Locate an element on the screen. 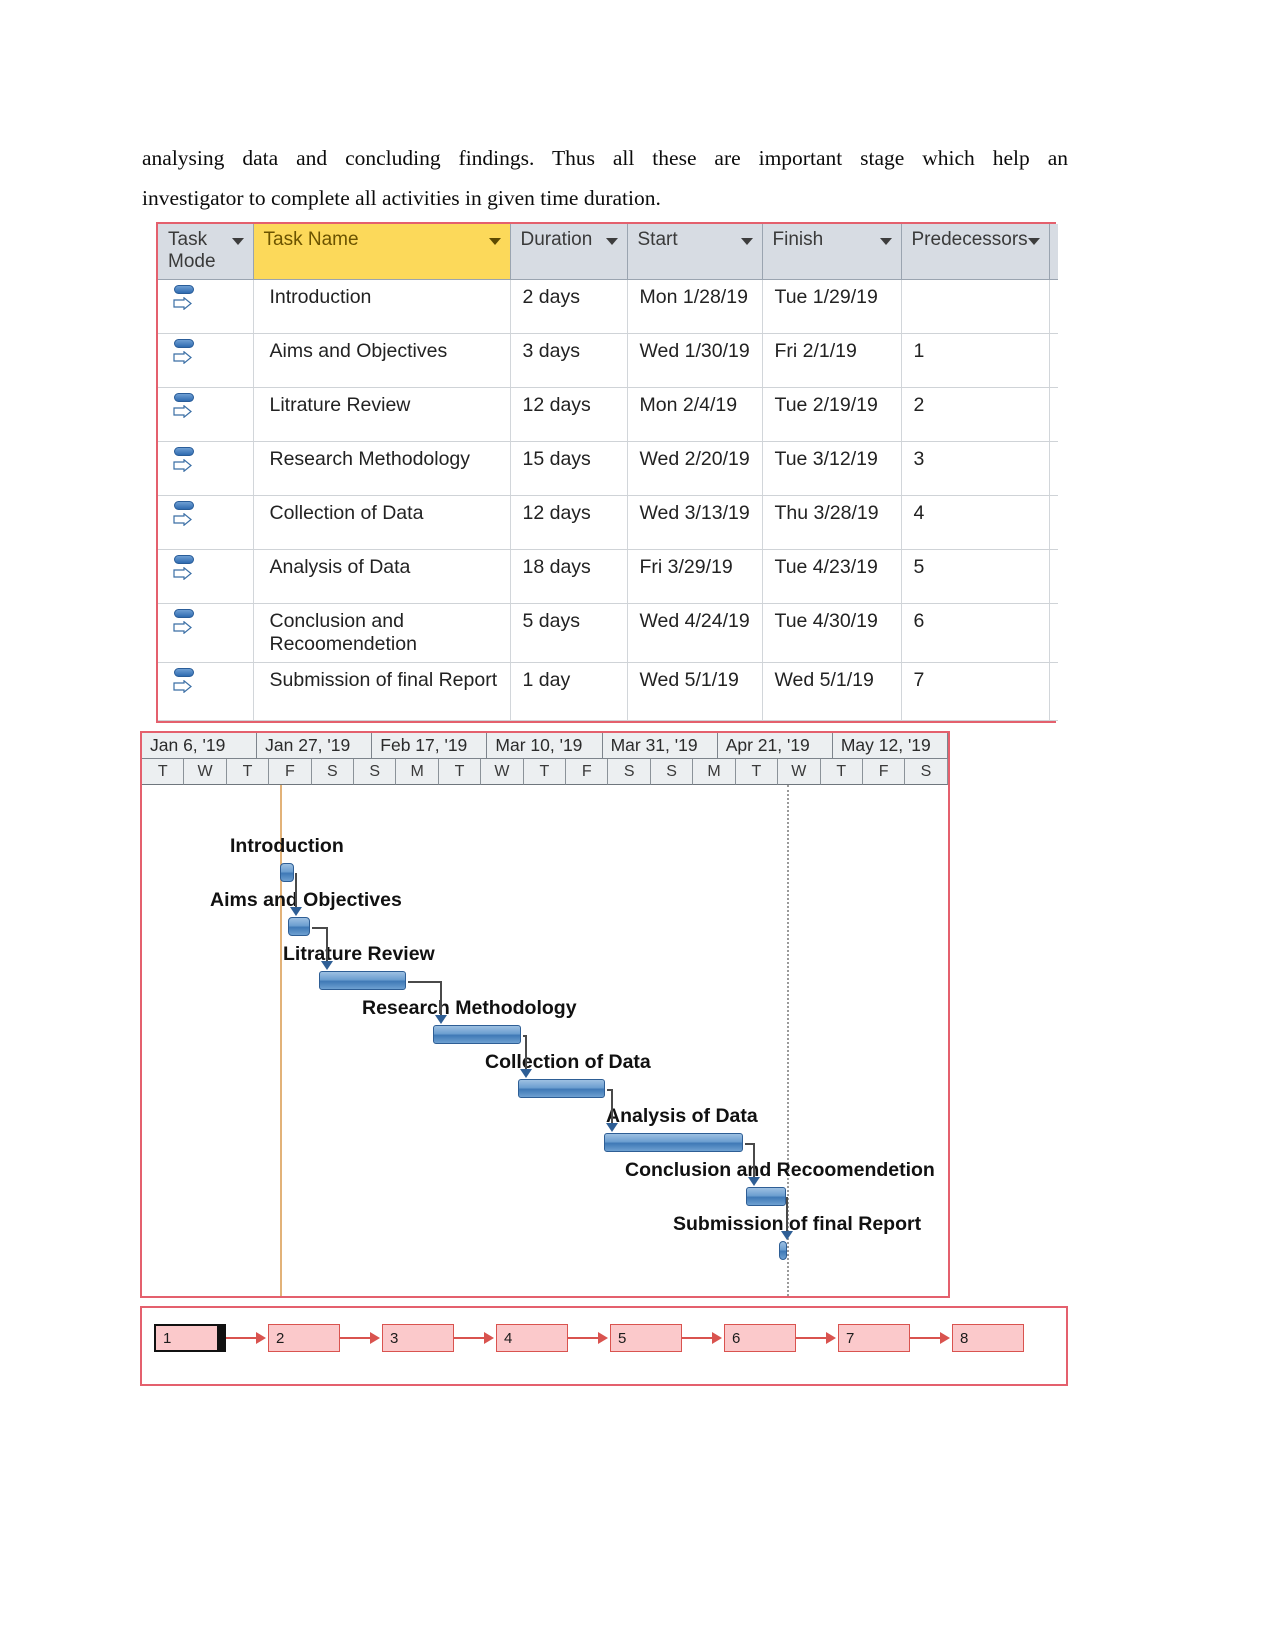 The height and width of the screenshot is (1651, 1275). cell-start: Fri 3/29/19 is located at coordinates (695, 576).